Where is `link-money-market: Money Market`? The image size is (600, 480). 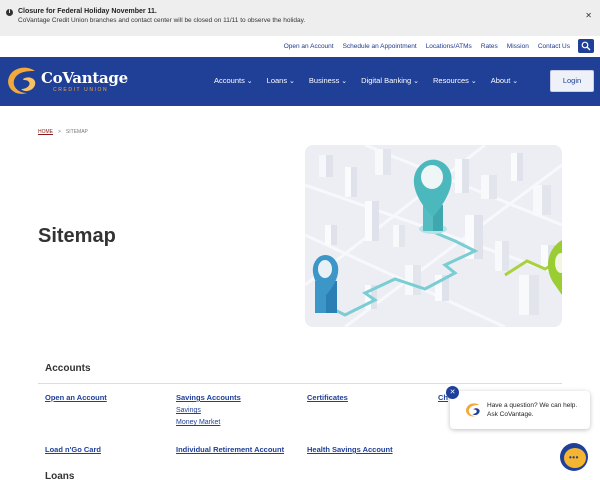
link-money-market: Money Market is located at coordinates (198, 422).